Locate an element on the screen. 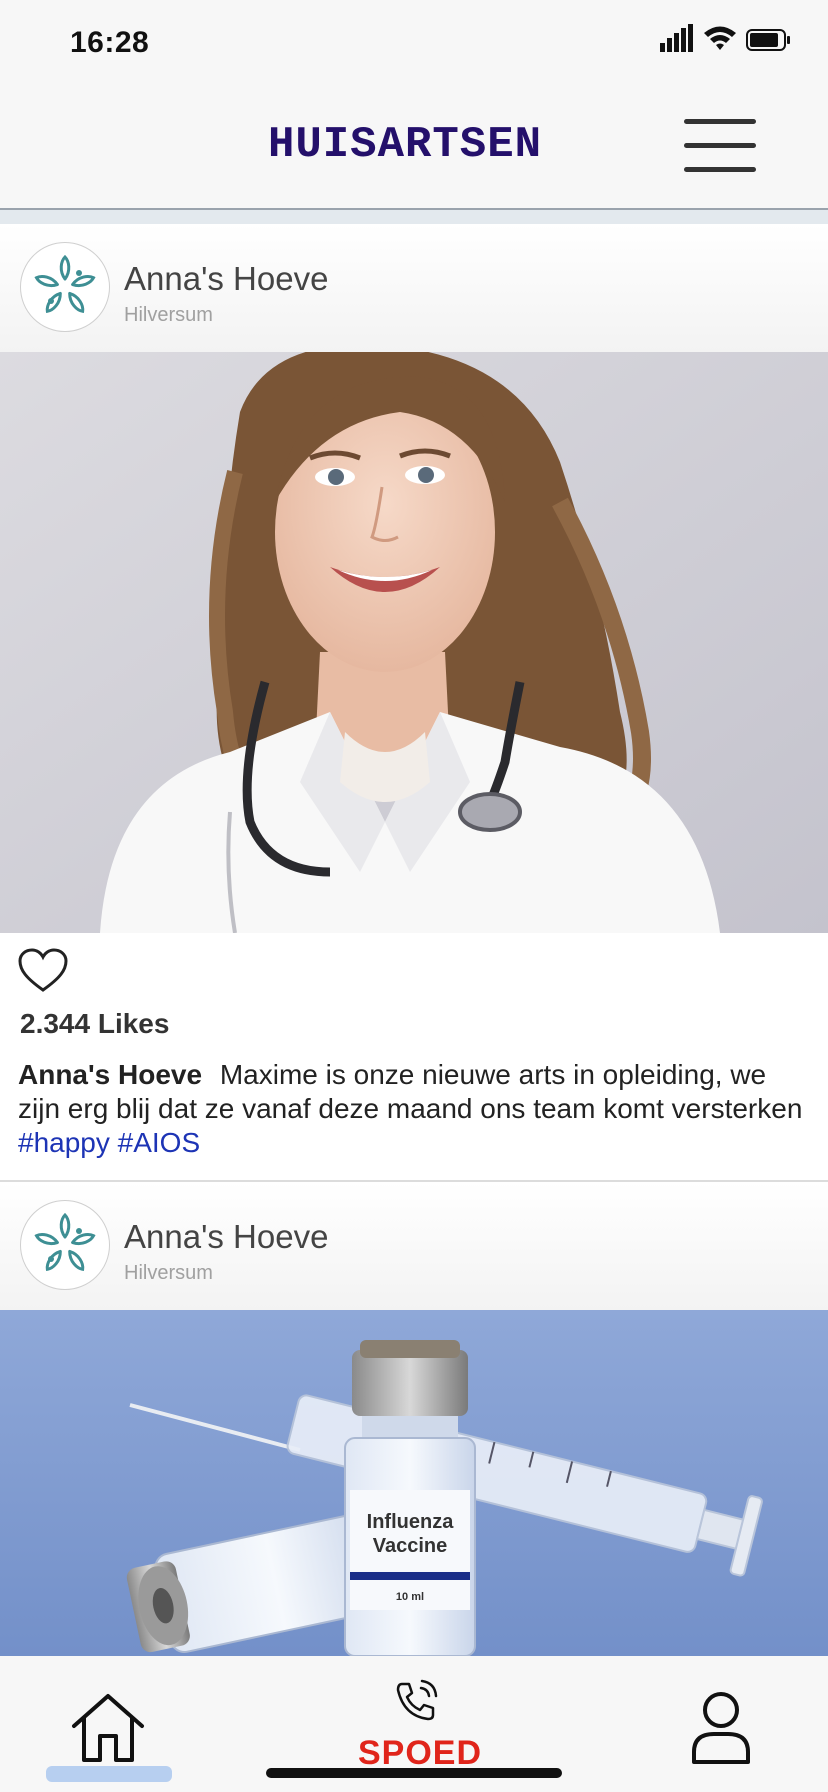  likes-count: 2.344 Likes is located at coordinates (94, 1024).